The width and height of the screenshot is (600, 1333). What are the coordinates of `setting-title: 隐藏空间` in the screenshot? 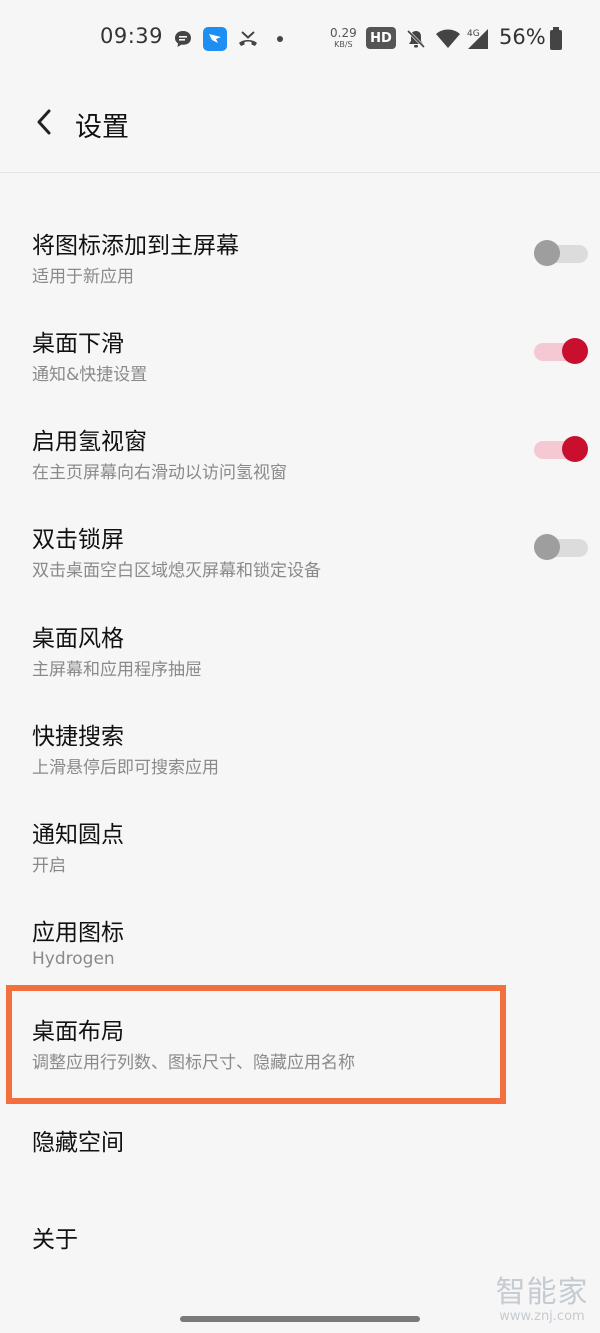 It's located at (78, 1143).